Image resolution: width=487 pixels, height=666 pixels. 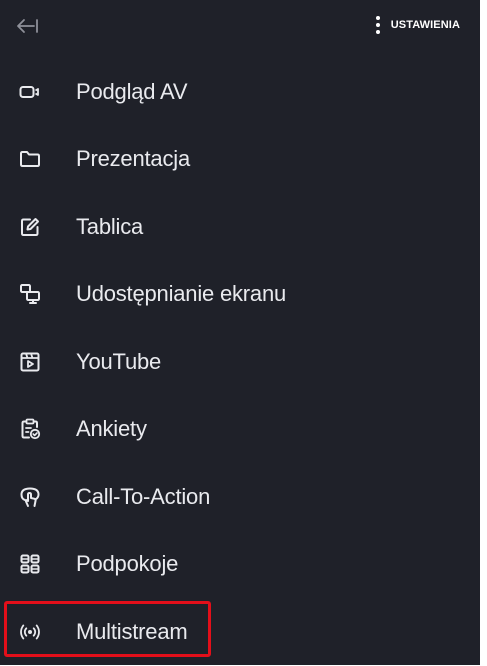 I want to click on clipboard-check-icon, so click(x=30, y=429).